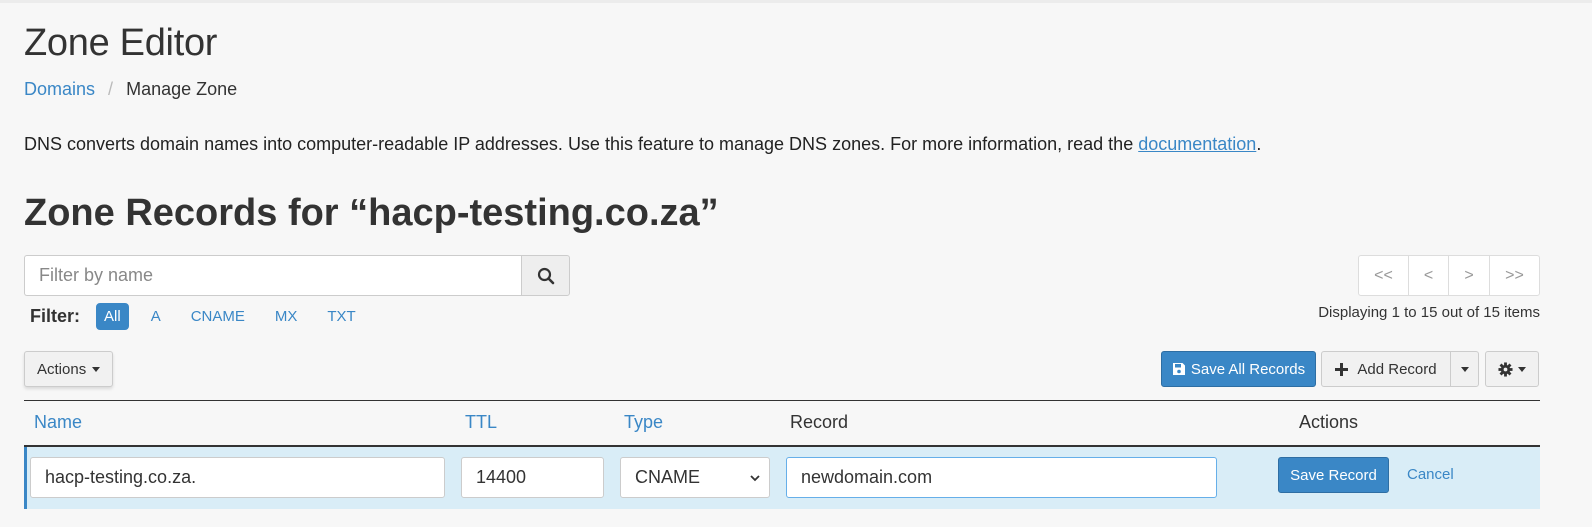 The width and height of the screenshot is (1592, 527). I want to click on settings-dropdown-button, so click(1512, 369).